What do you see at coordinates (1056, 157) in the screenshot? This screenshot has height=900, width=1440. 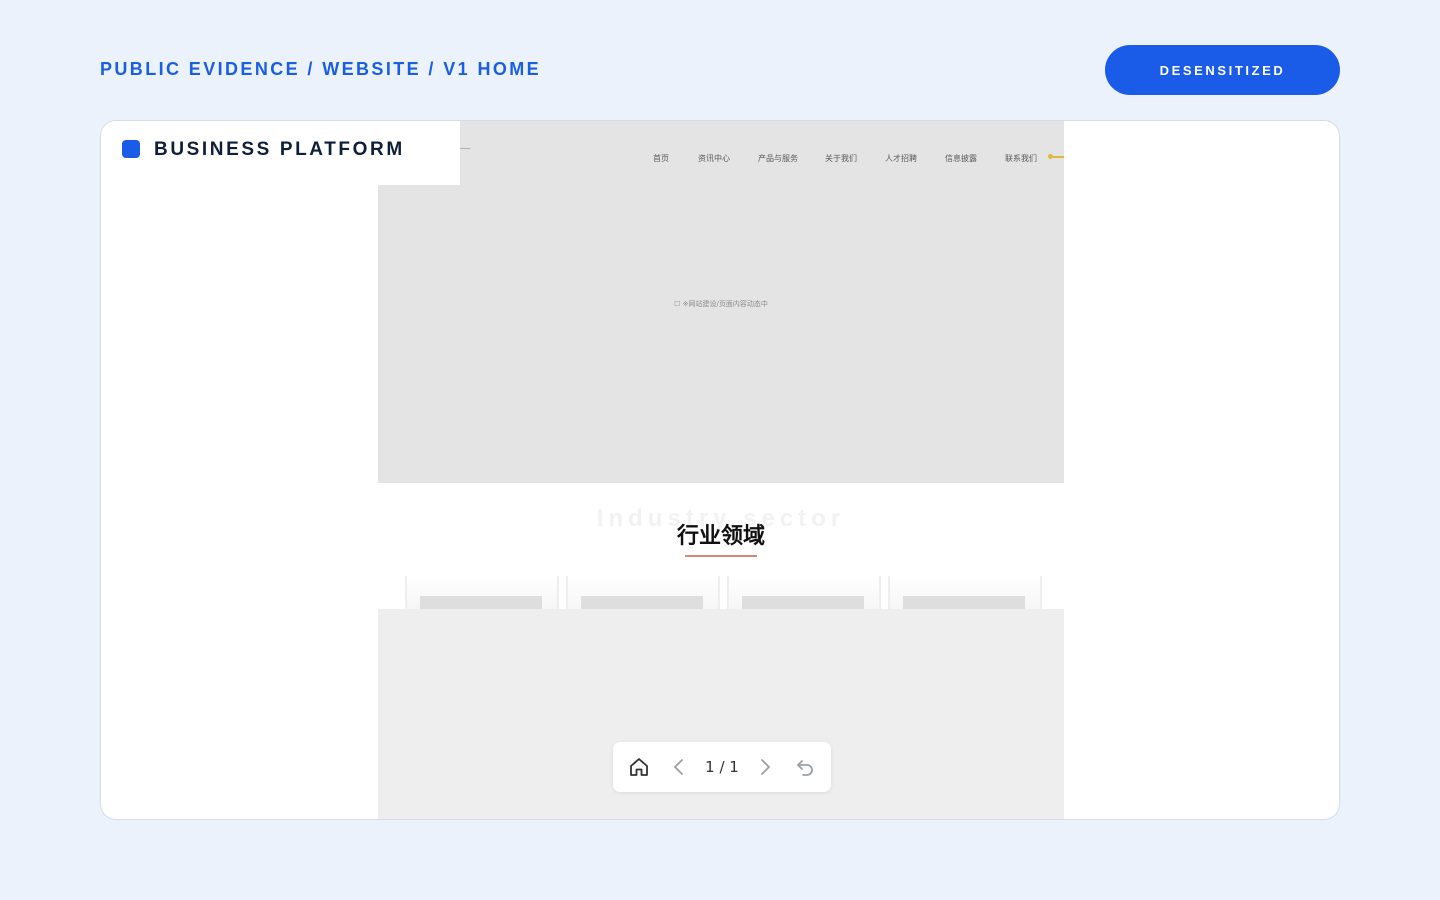 I see `nav-toggle-icon` at bounding box center [1056, 157].